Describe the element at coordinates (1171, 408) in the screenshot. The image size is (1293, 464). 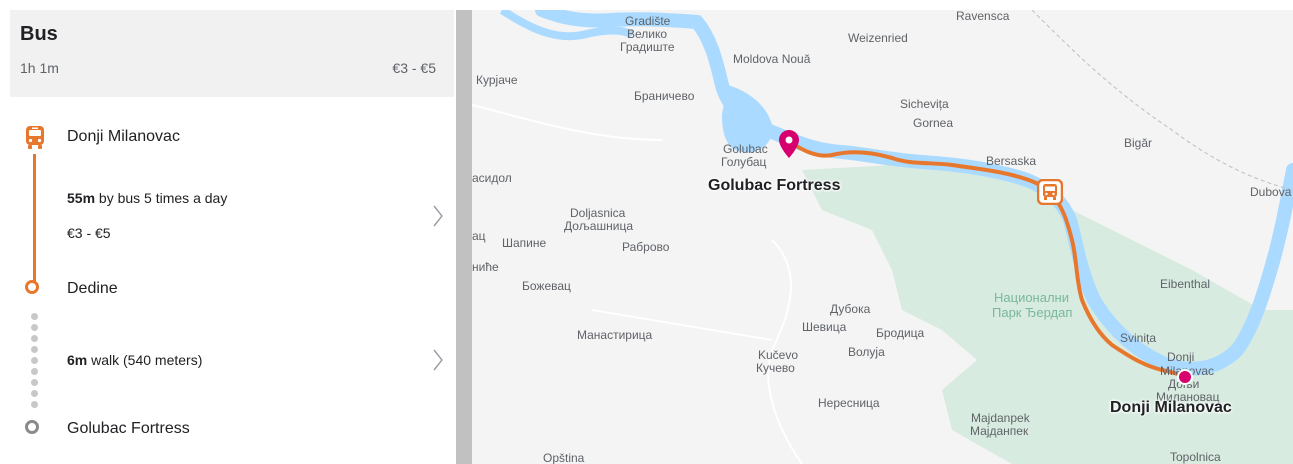
I see `place-label-donji-milanovac: Donji Milanovac` at that location.